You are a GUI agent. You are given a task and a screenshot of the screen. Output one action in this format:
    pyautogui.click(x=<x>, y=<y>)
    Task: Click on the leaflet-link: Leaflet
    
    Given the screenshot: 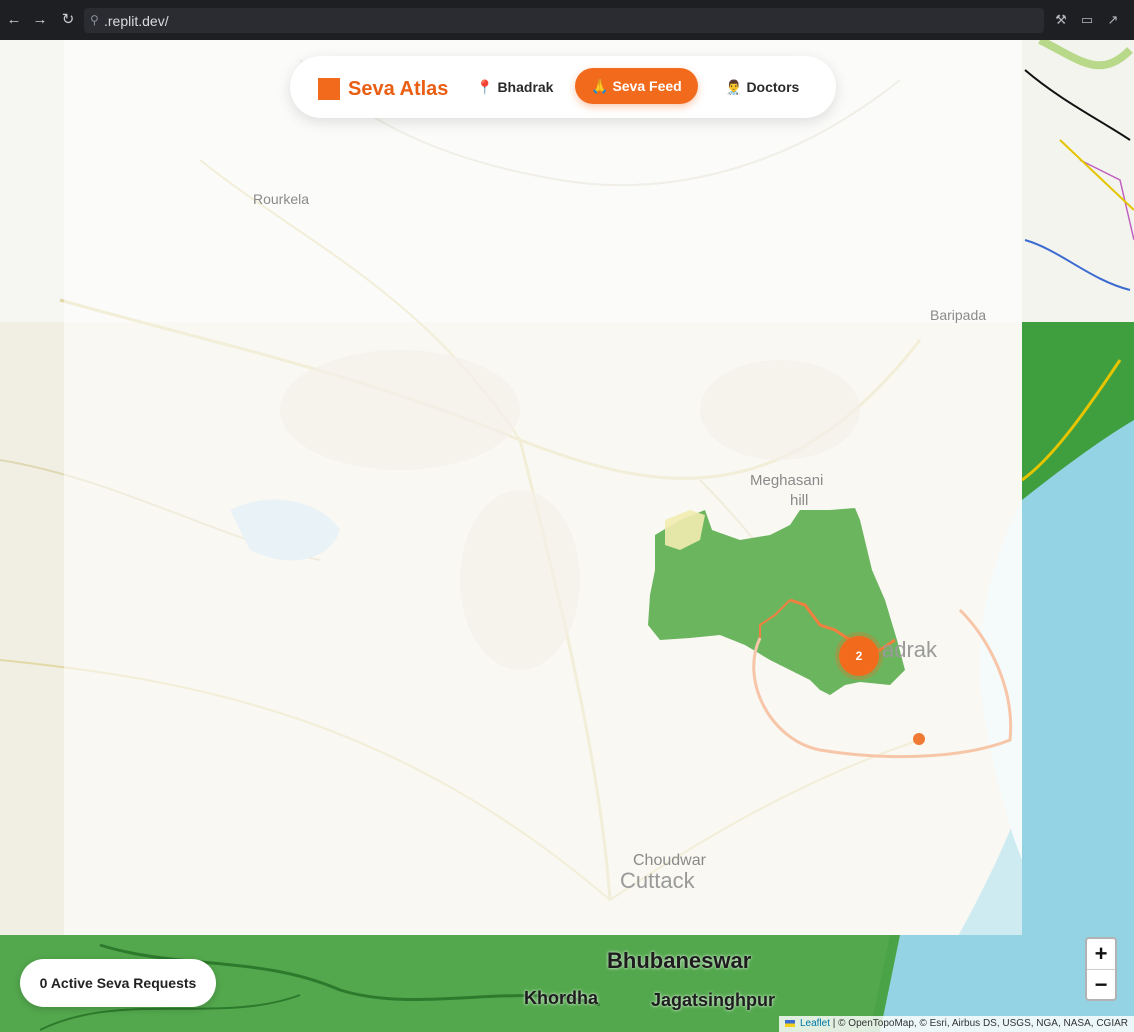 What is the action you would take?
    pyautogui.click(x=815, y=1023)
    